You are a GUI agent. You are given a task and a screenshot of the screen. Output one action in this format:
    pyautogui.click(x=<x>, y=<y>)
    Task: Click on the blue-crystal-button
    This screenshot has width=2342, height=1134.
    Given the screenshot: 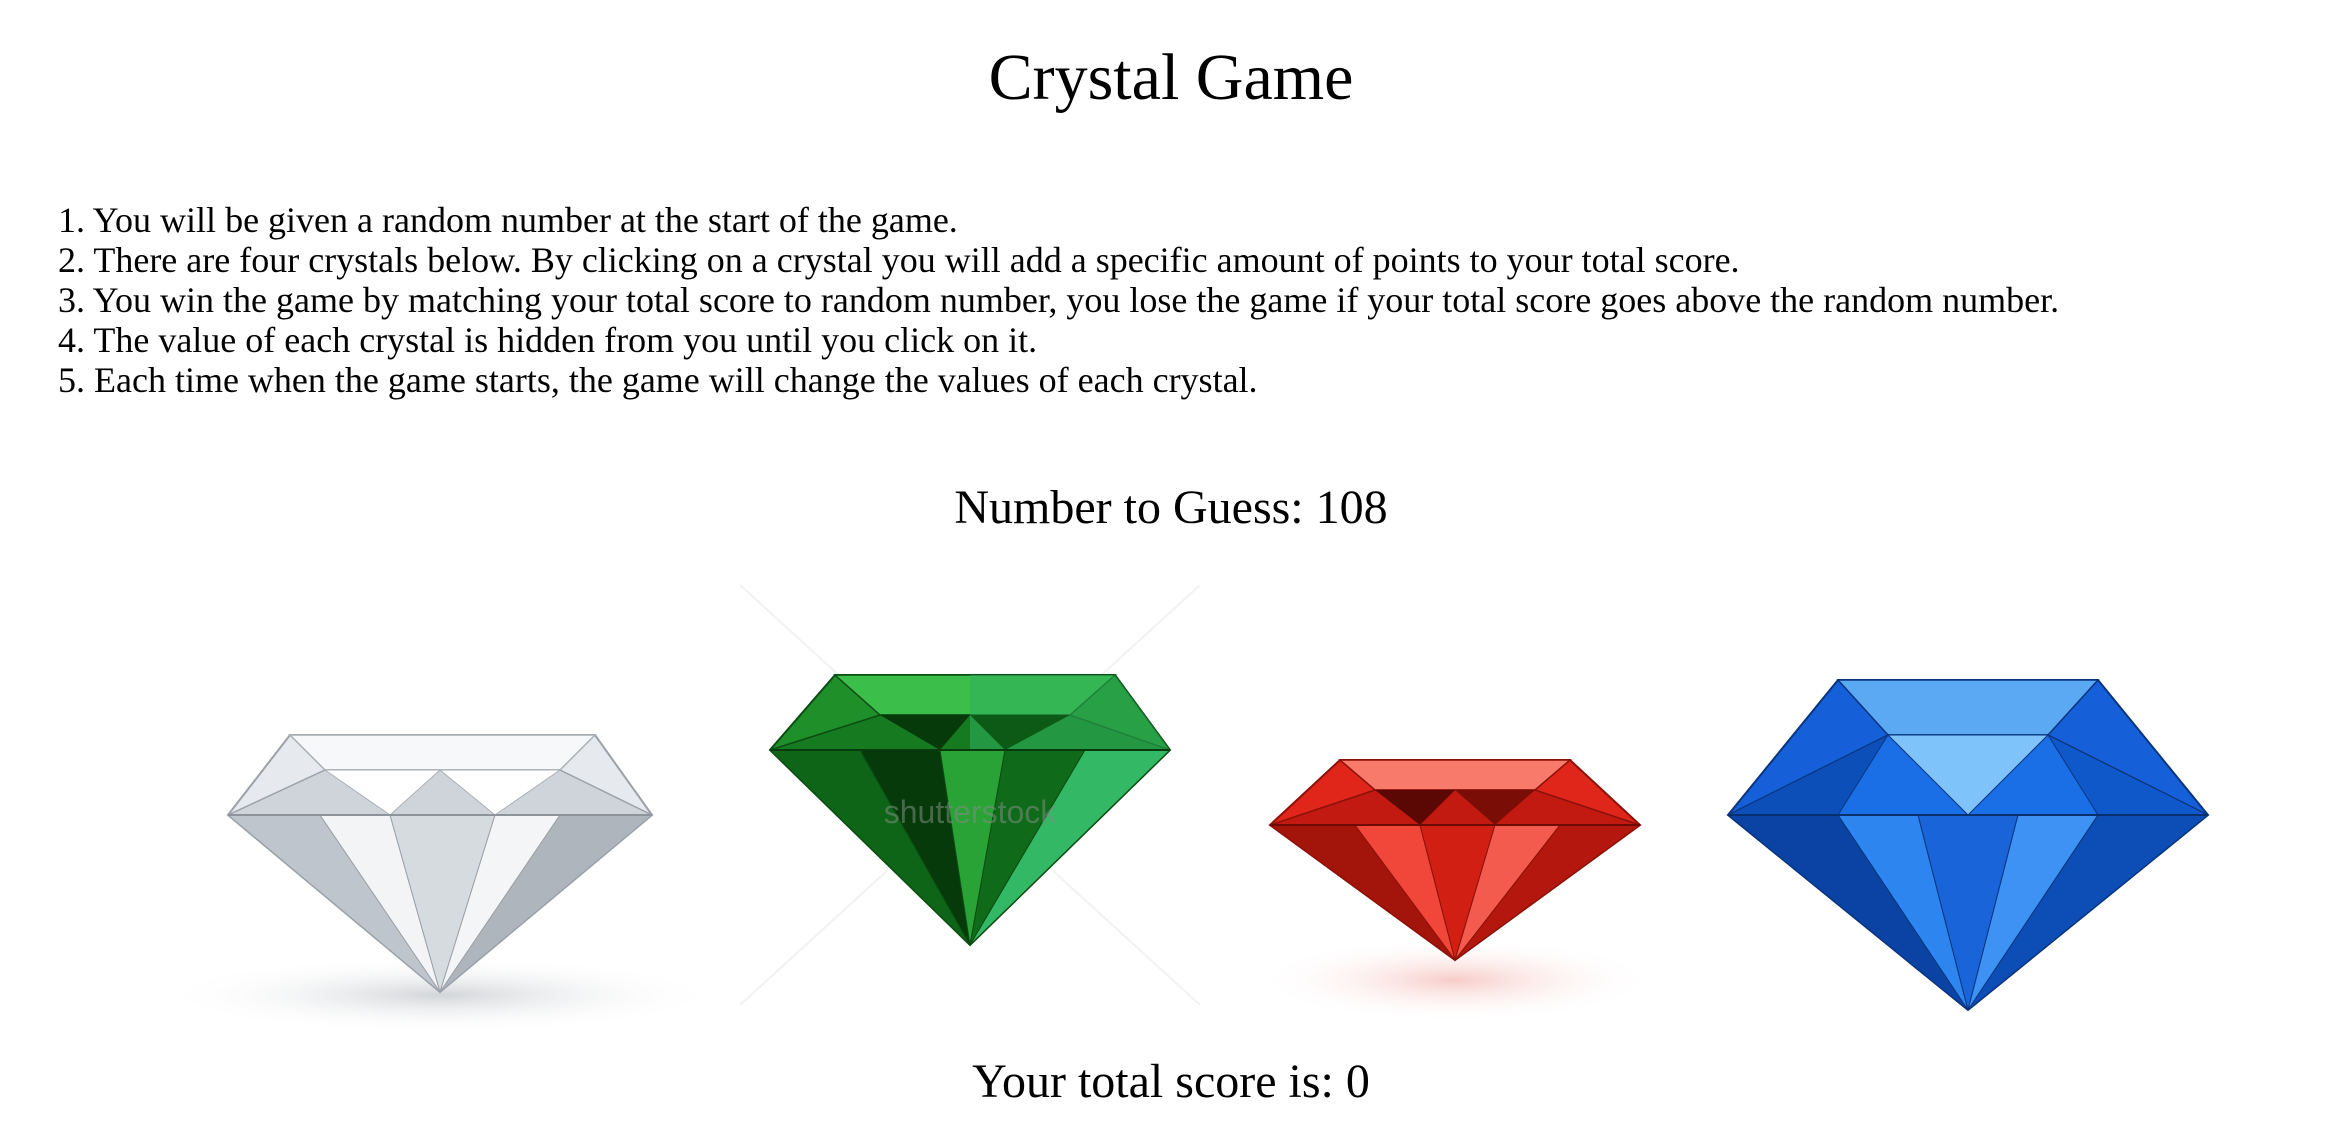 What is the action you would take?
    pyautogui.click(x=1968, y=842)
    